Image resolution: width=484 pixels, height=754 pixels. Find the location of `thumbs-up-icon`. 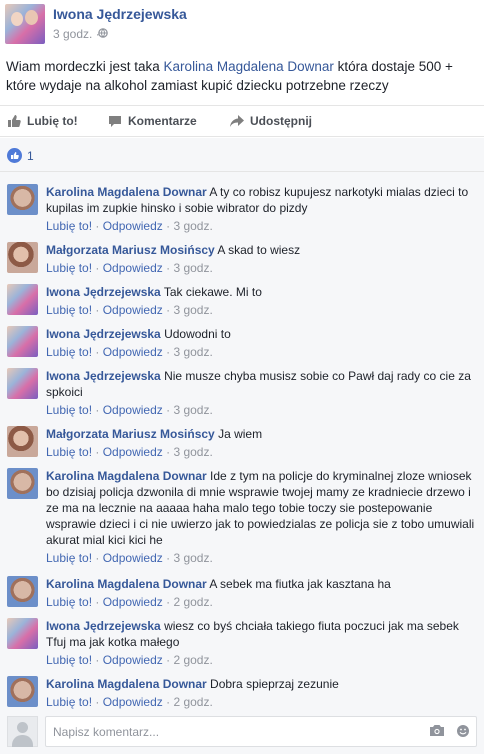

thumbs-up-icon is located at coordinates (14, 121).